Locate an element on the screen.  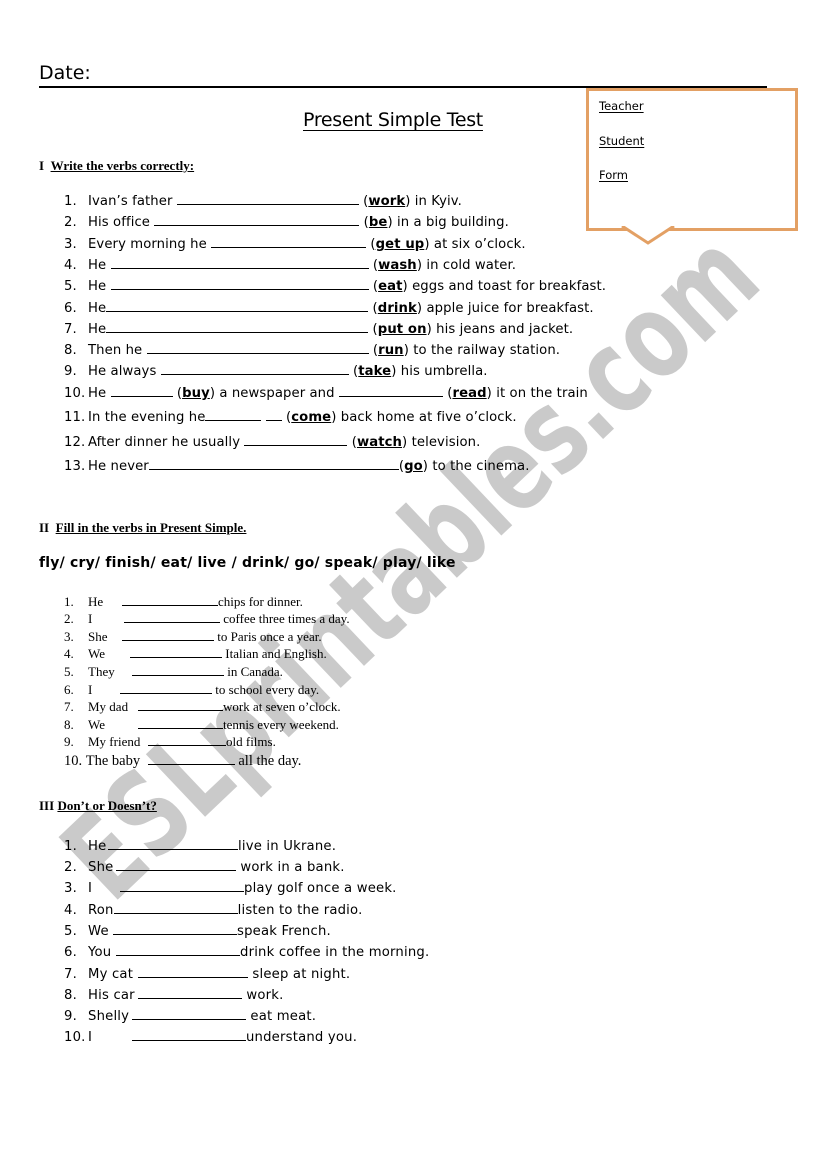
question-text-after: to the cinema. is located at coordinates (479, 466).